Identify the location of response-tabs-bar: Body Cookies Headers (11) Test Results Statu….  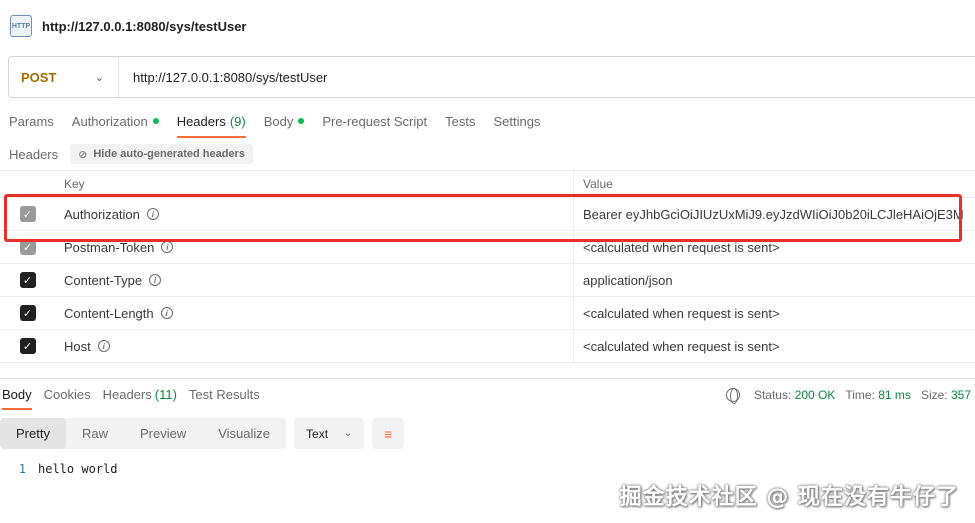
(487, 394).